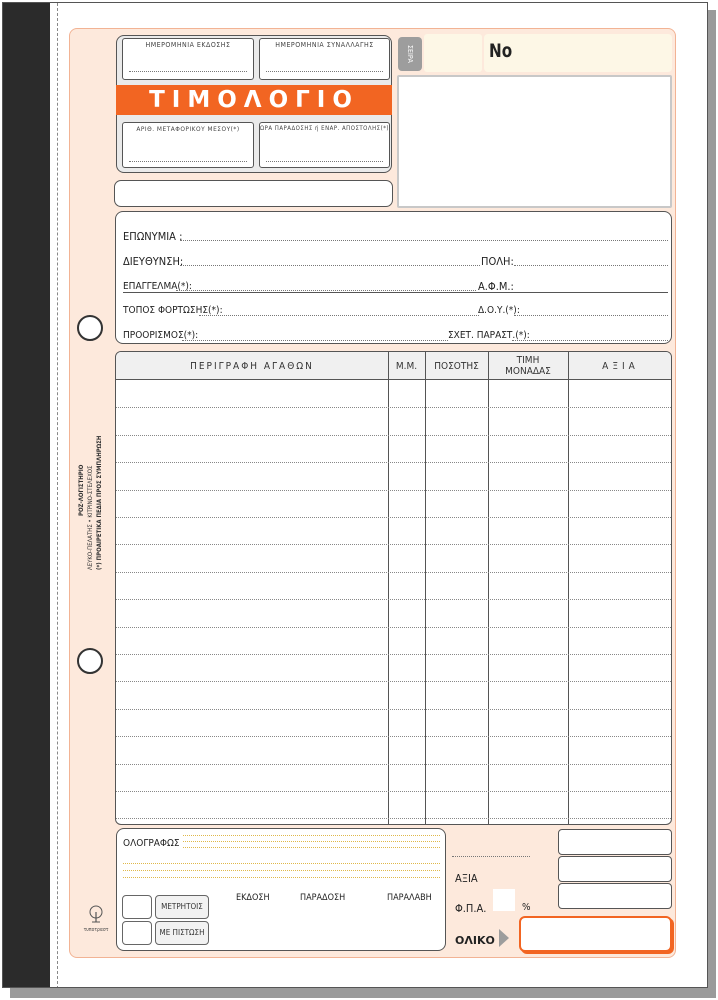 This screenshot has width=718, height=1000. I want to click on cash-checkbox, so click(137, 907).